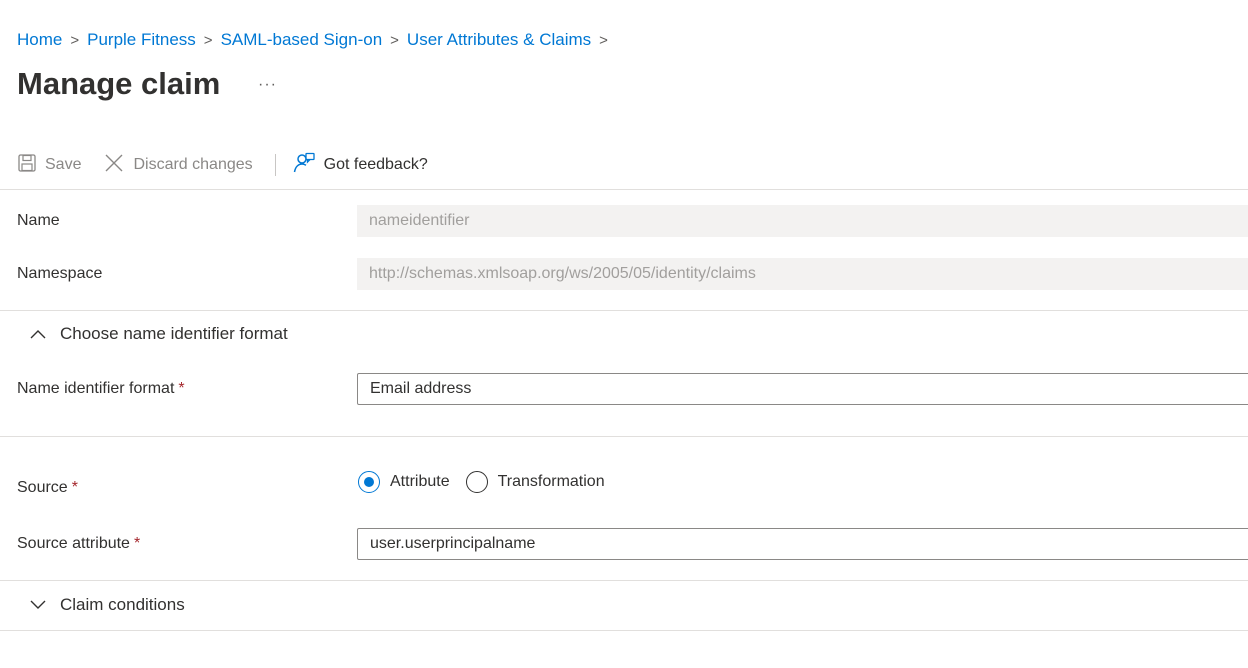 This screenshot has width=1248, height=668. Describe the element at coordinates (369, 482) in the screenshot. I see `radio-checked-icon` at that location.